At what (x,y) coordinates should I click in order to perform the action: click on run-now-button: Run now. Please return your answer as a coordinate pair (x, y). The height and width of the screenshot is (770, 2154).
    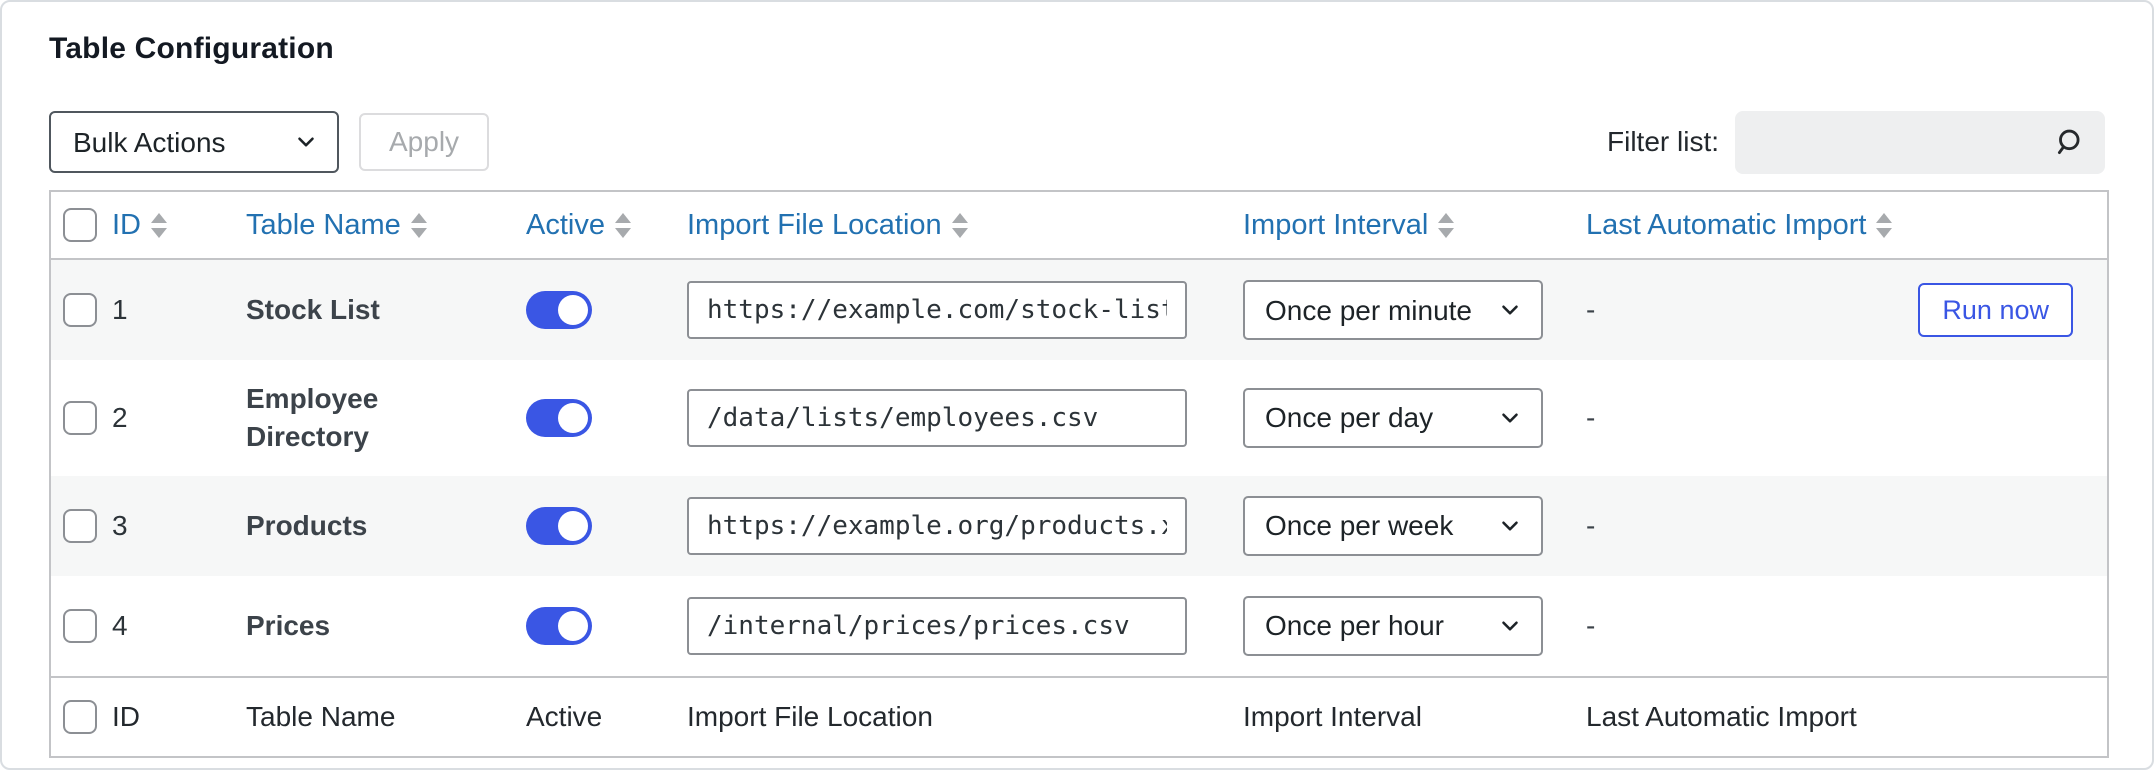
    Looking at the image, I should click on (1995, 310).